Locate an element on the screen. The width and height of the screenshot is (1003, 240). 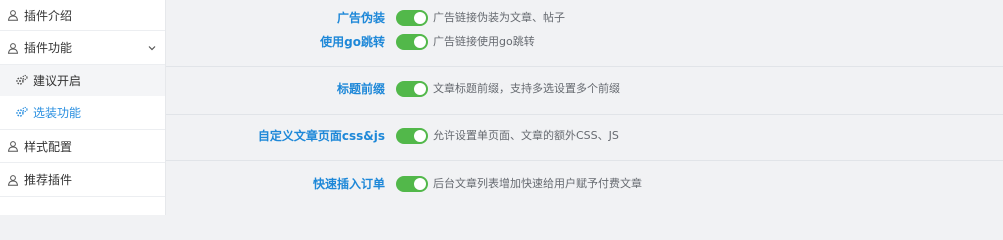
sidebar-item-style: 样式配置 is located at coordinates (82, 146).